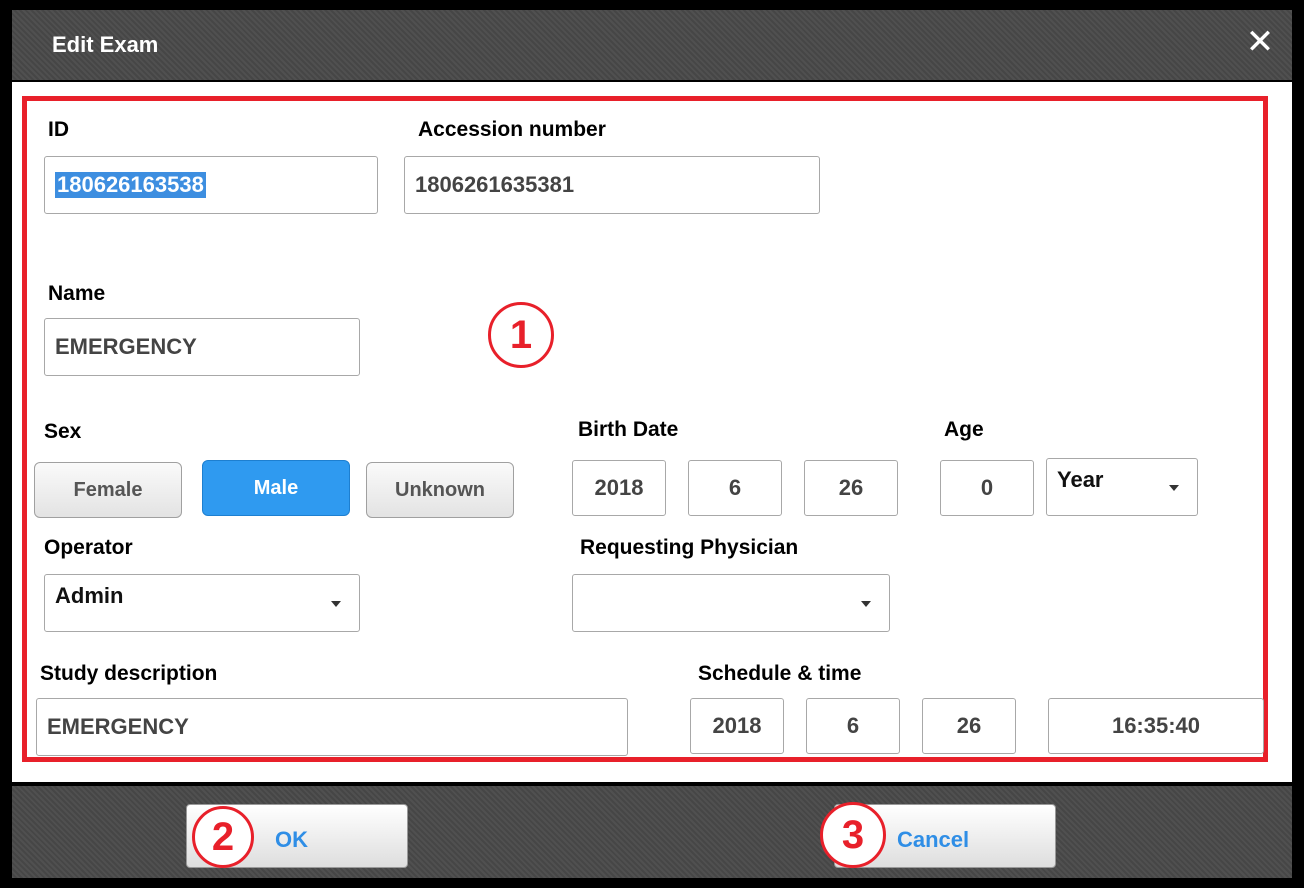 The image size is (1304, 888). I want to click on birth-month-field: 6, so click(735, 488).